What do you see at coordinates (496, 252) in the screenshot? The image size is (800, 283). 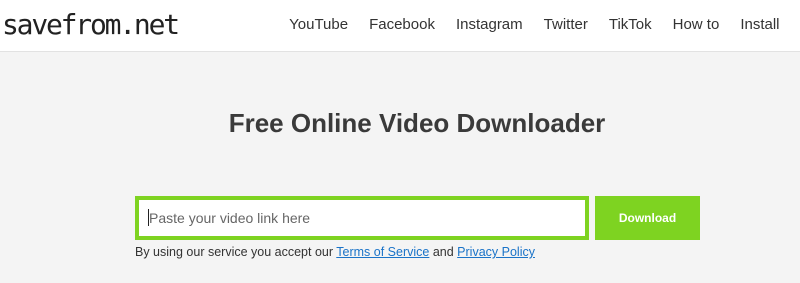 I see `privacy-policy-link: Privacy Policy` at bounding box center [496, 252].